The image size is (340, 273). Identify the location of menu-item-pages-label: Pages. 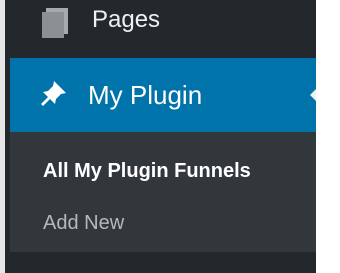
(126, 19).